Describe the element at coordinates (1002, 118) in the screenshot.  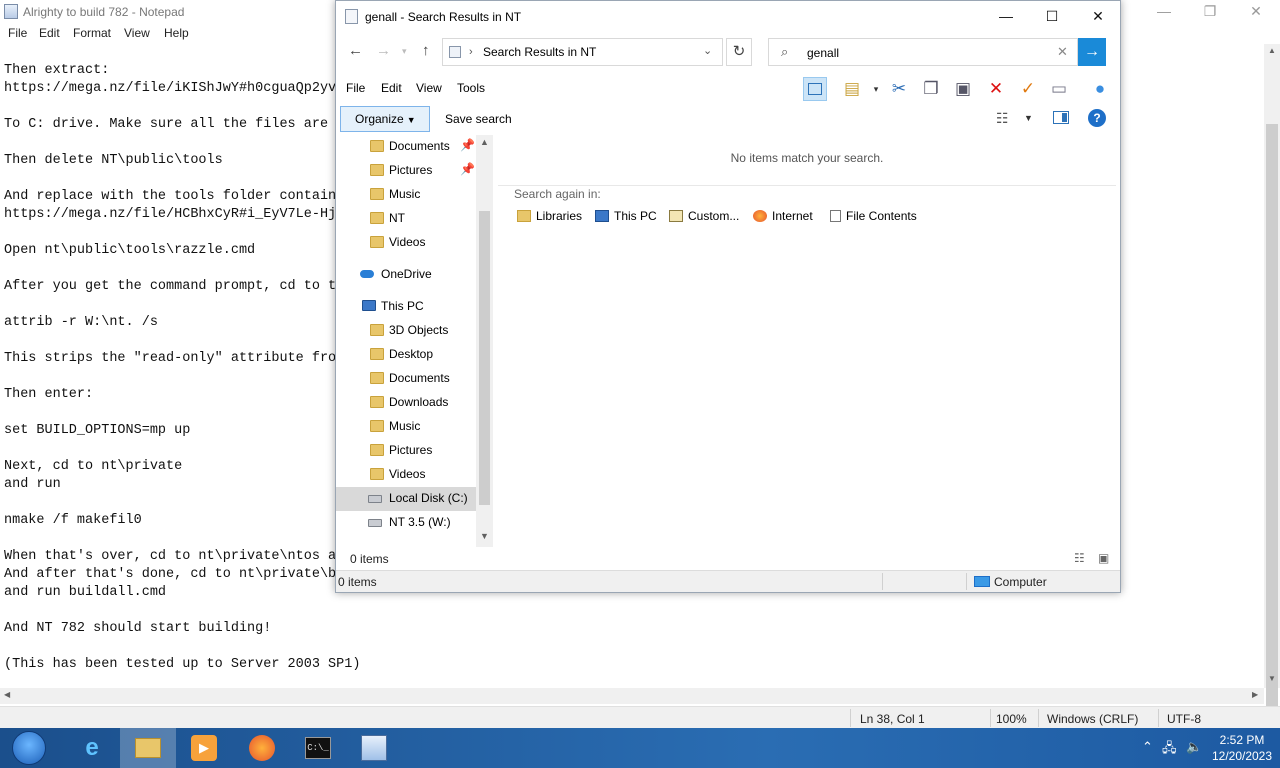
I see `change-view-icon: ☷` at that location.